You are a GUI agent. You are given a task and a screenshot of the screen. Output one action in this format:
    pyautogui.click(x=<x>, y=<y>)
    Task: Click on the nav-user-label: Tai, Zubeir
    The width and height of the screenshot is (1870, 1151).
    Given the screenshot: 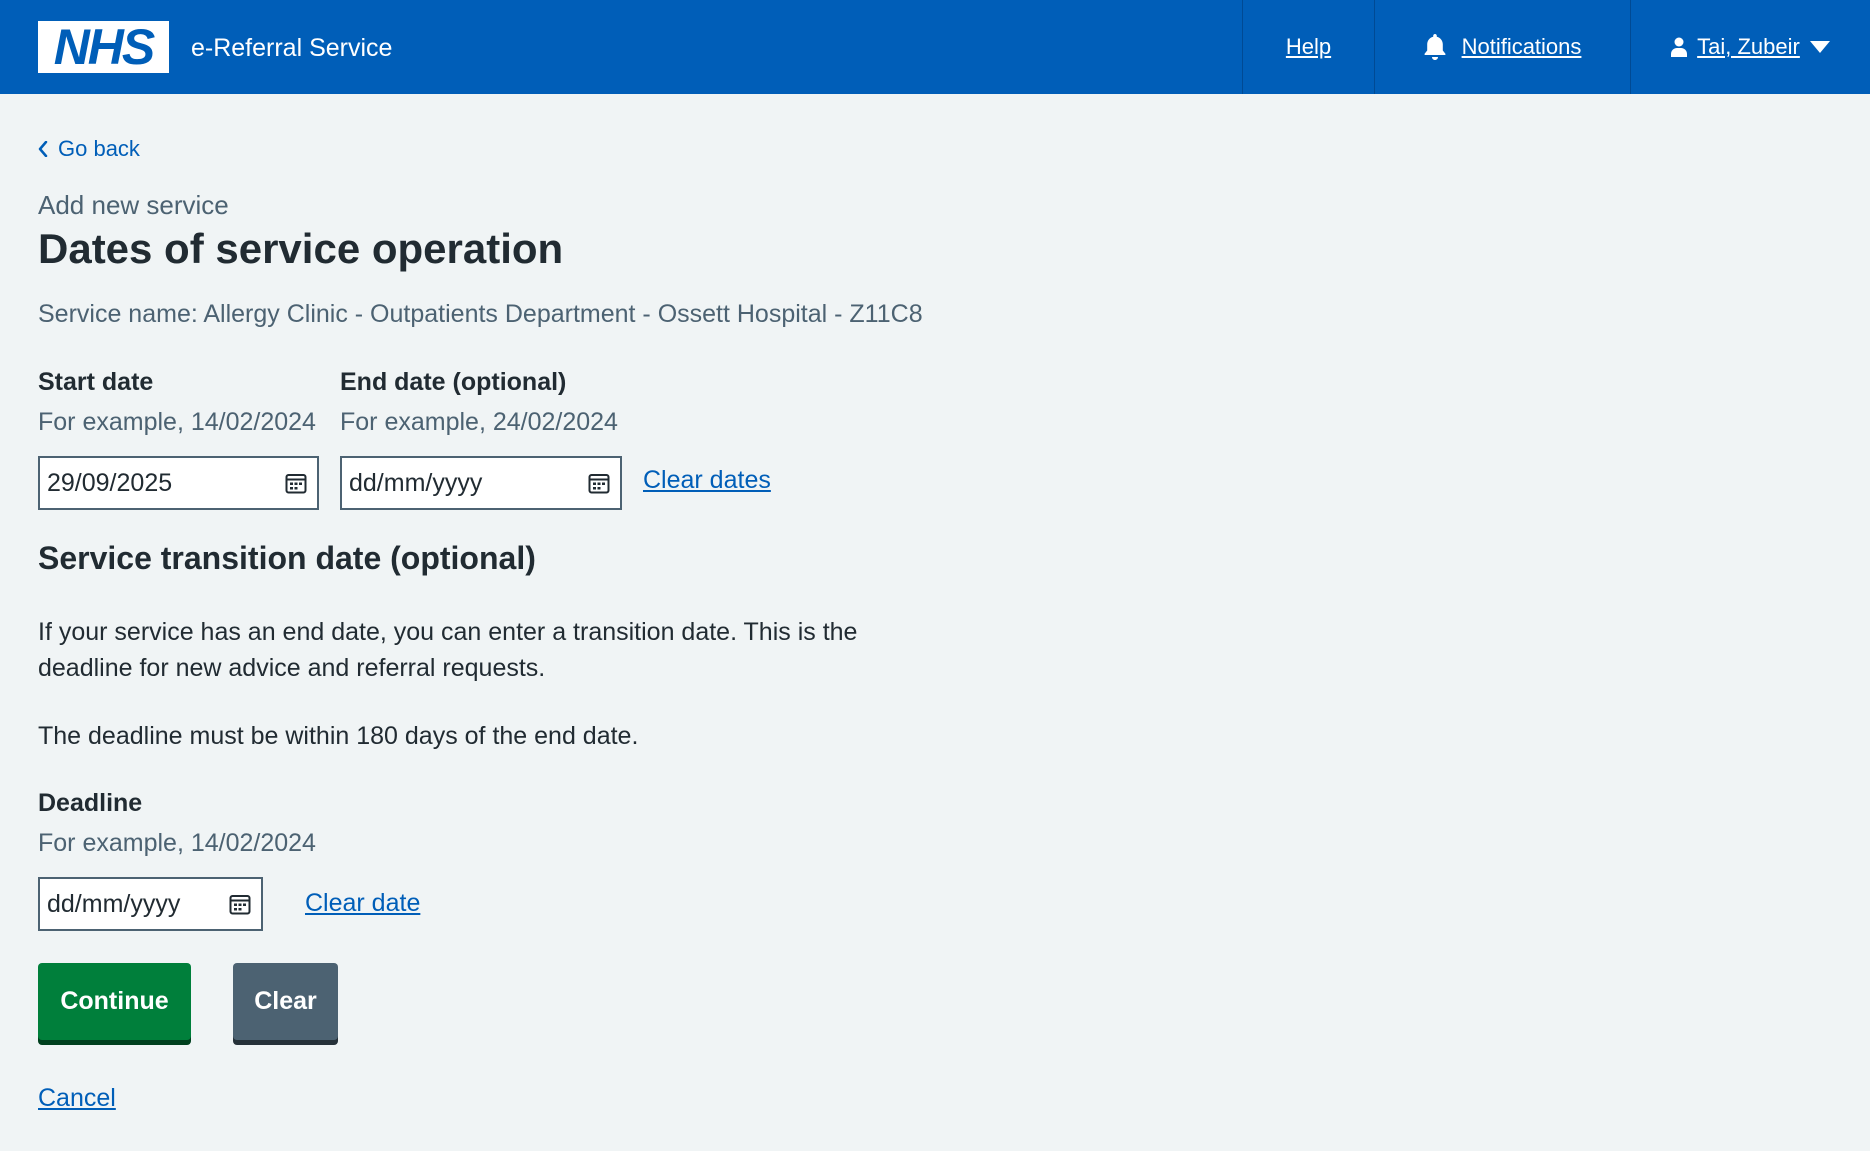 What is the action you would take?
    pyautogui.click(x=1748, y=46)
    